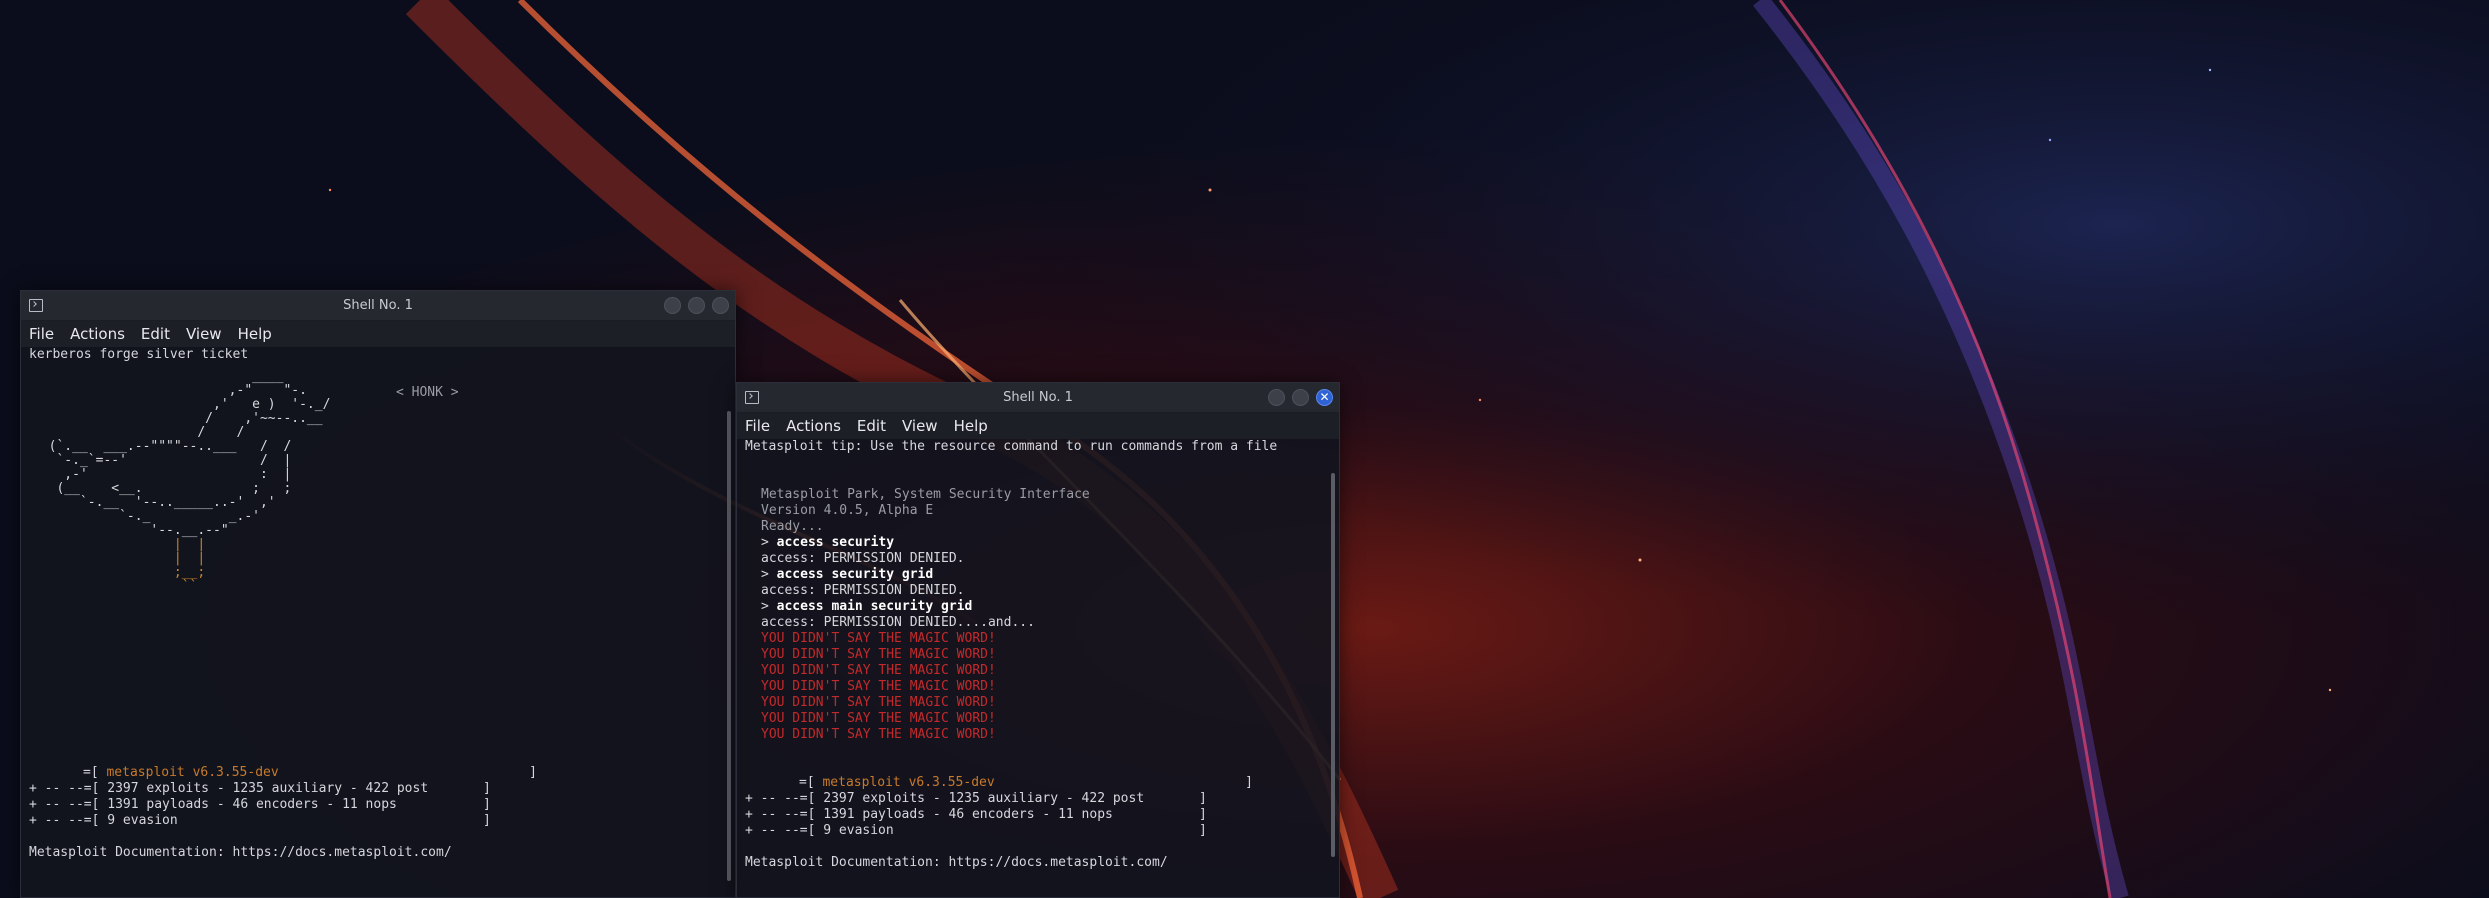 The width and height of the screenshot is (2489, 898). I want to click on session-cmd-line: > access security grid, so click(847, 574).